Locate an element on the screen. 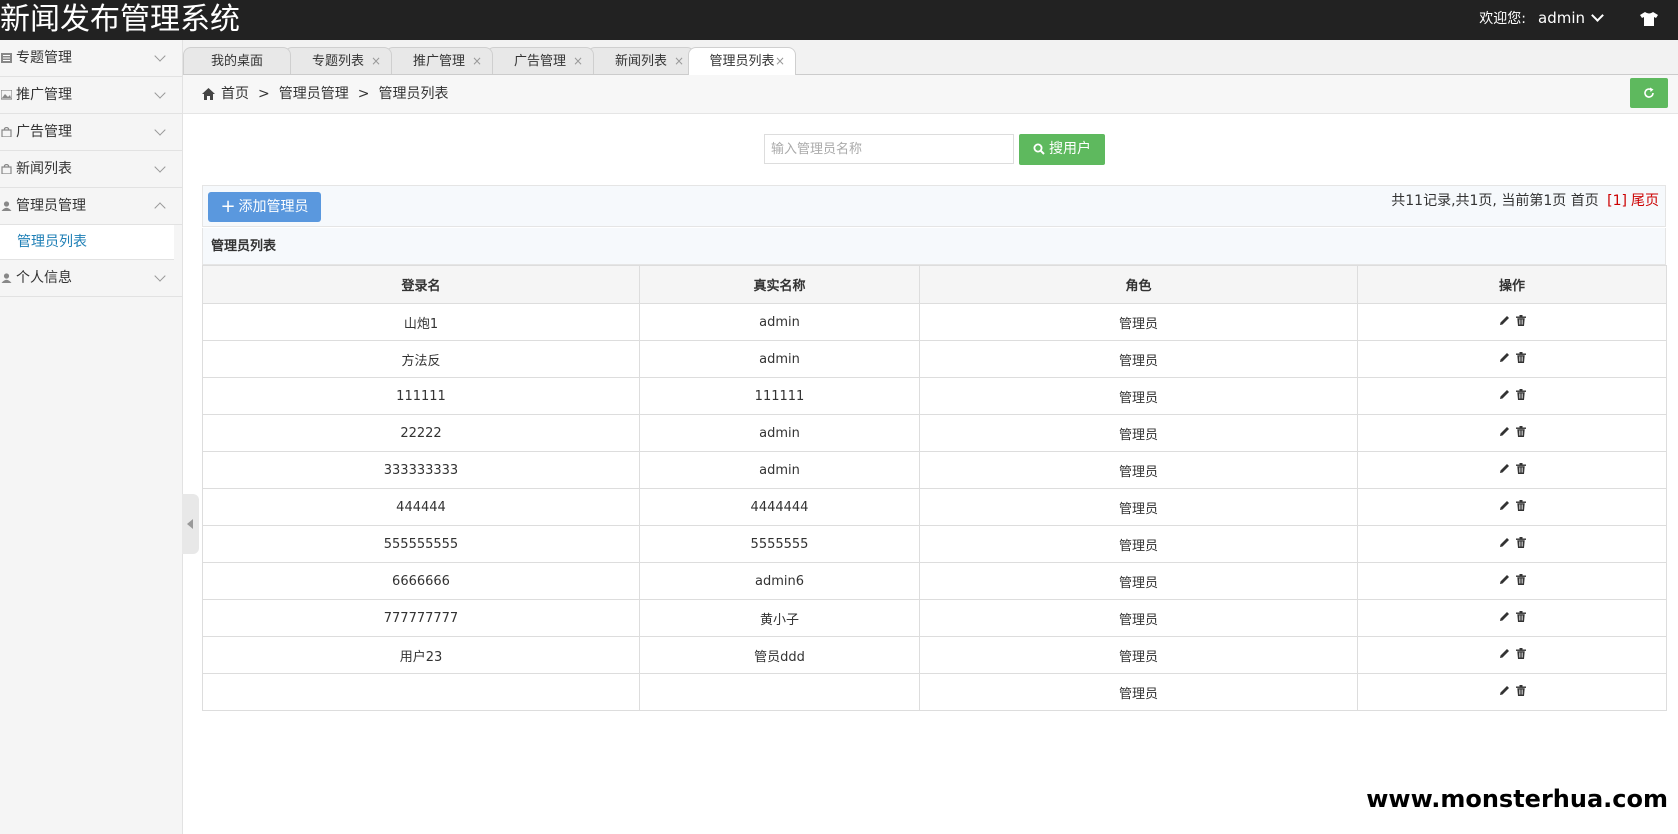 This screenshot has width=1678, height=834. table-row: 22222 admin 管理员 is located at coordinates (934, 433).